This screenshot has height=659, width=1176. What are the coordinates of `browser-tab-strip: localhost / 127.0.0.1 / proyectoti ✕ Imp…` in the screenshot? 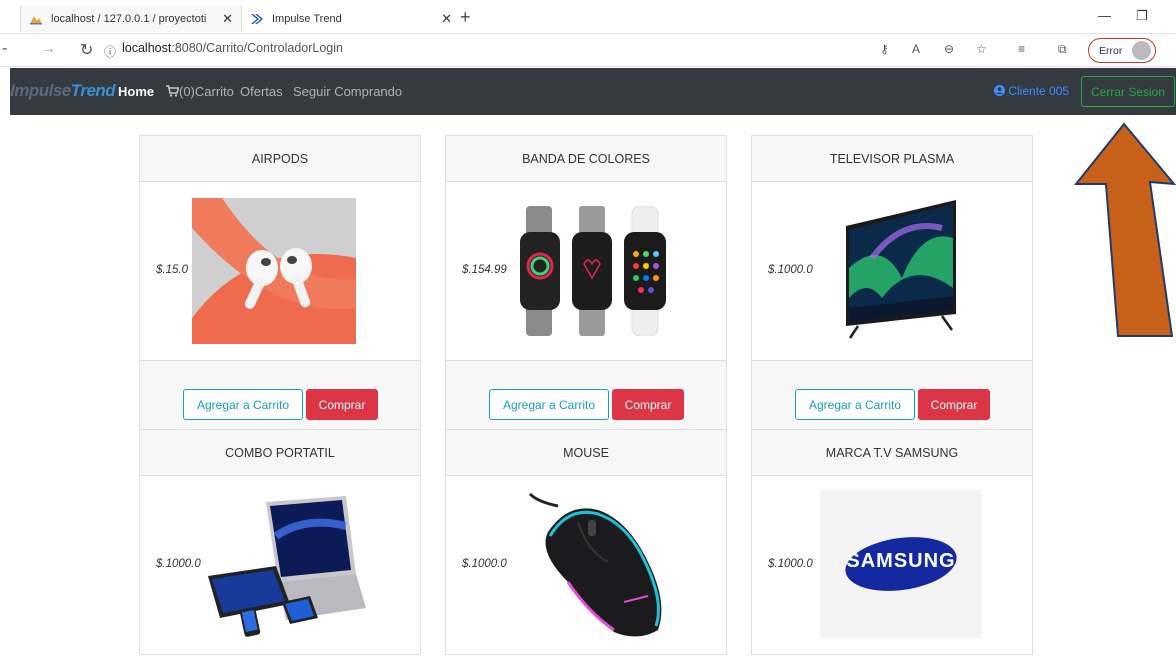 It's located at (588, 17).